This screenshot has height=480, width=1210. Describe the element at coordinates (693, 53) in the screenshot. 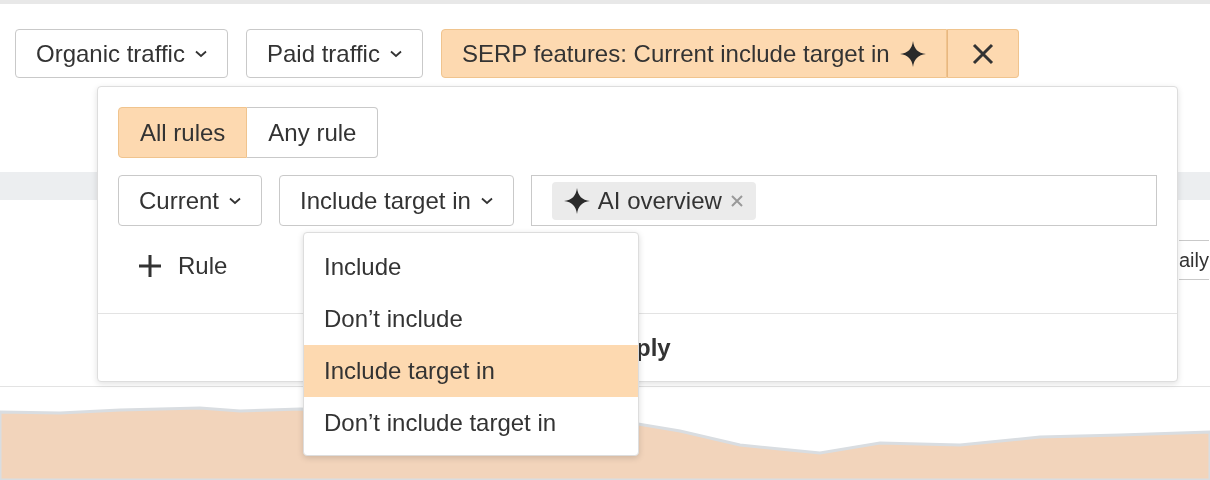

I see `filter-button: SERP features: Current include target in` at that location.